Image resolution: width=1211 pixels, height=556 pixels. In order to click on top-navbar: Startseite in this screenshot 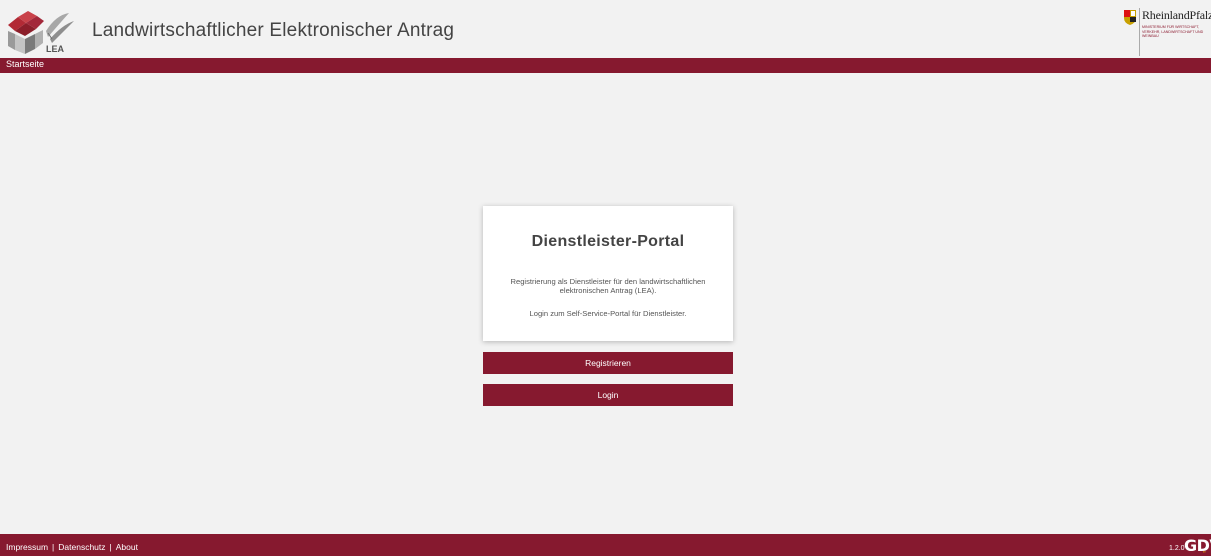, I will do `click(605, 65)`.